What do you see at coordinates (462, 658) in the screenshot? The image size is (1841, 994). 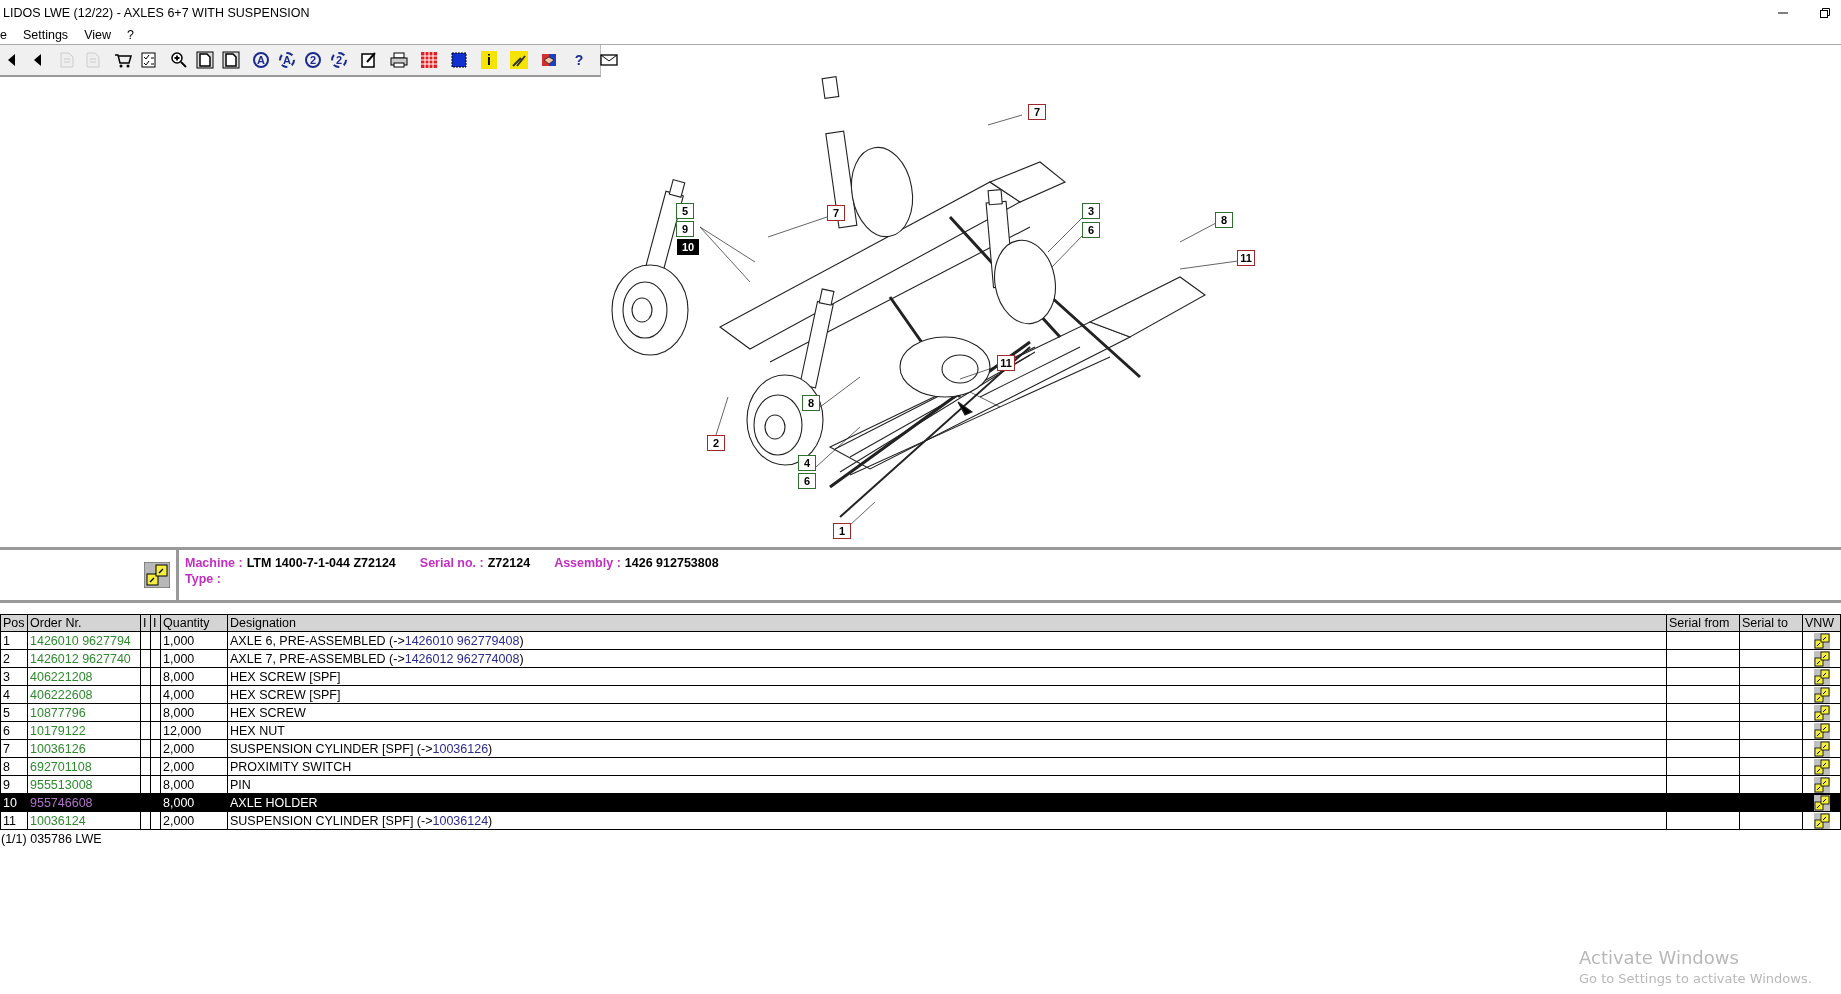 I see `reference-link: 1426012 962774008` at bounding box center [462, 658].